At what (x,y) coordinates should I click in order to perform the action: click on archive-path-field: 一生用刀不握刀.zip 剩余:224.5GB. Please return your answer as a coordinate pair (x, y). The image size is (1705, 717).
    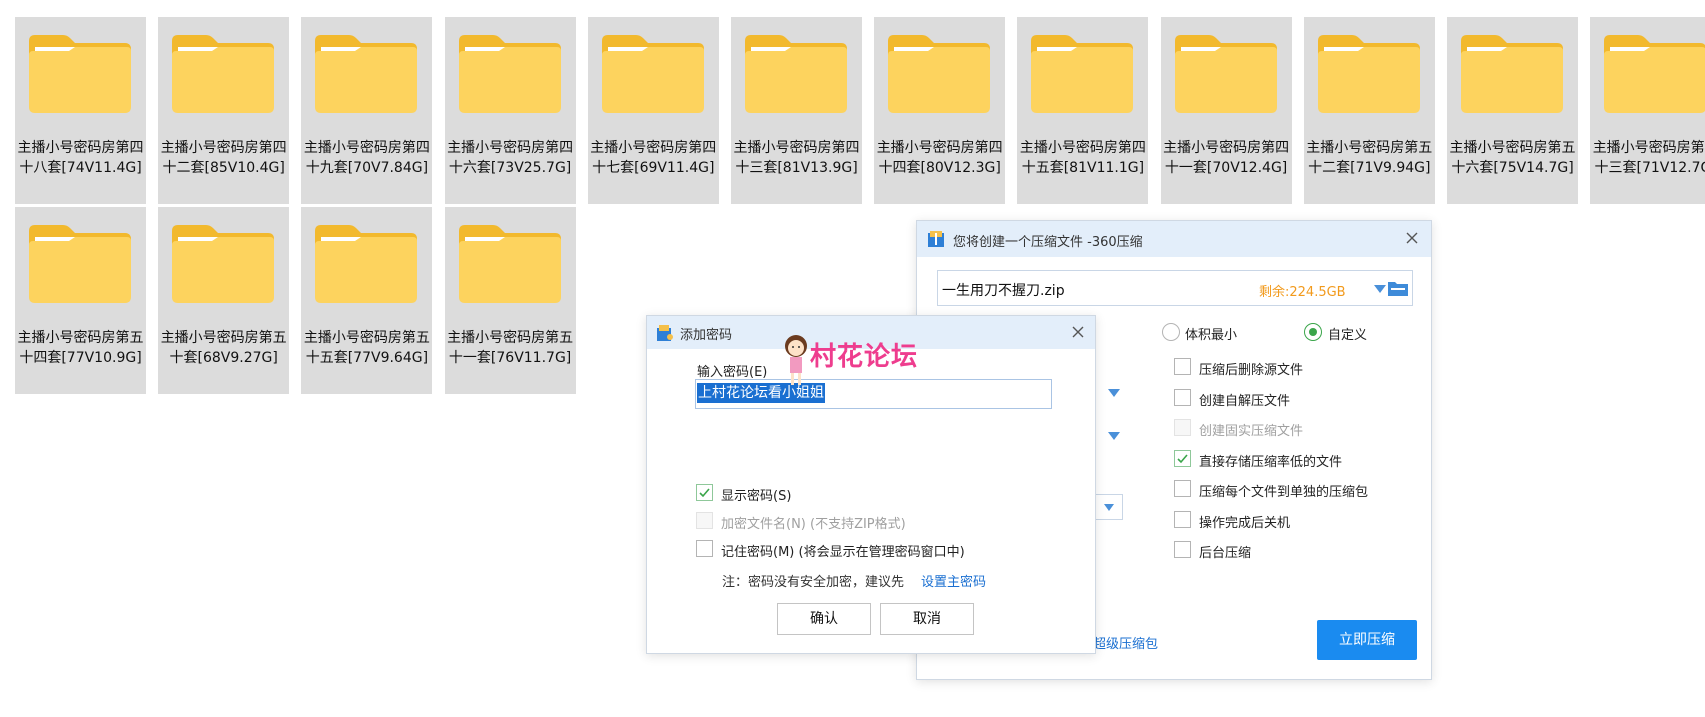
    Looking at the image, I should click on (1175, 288).